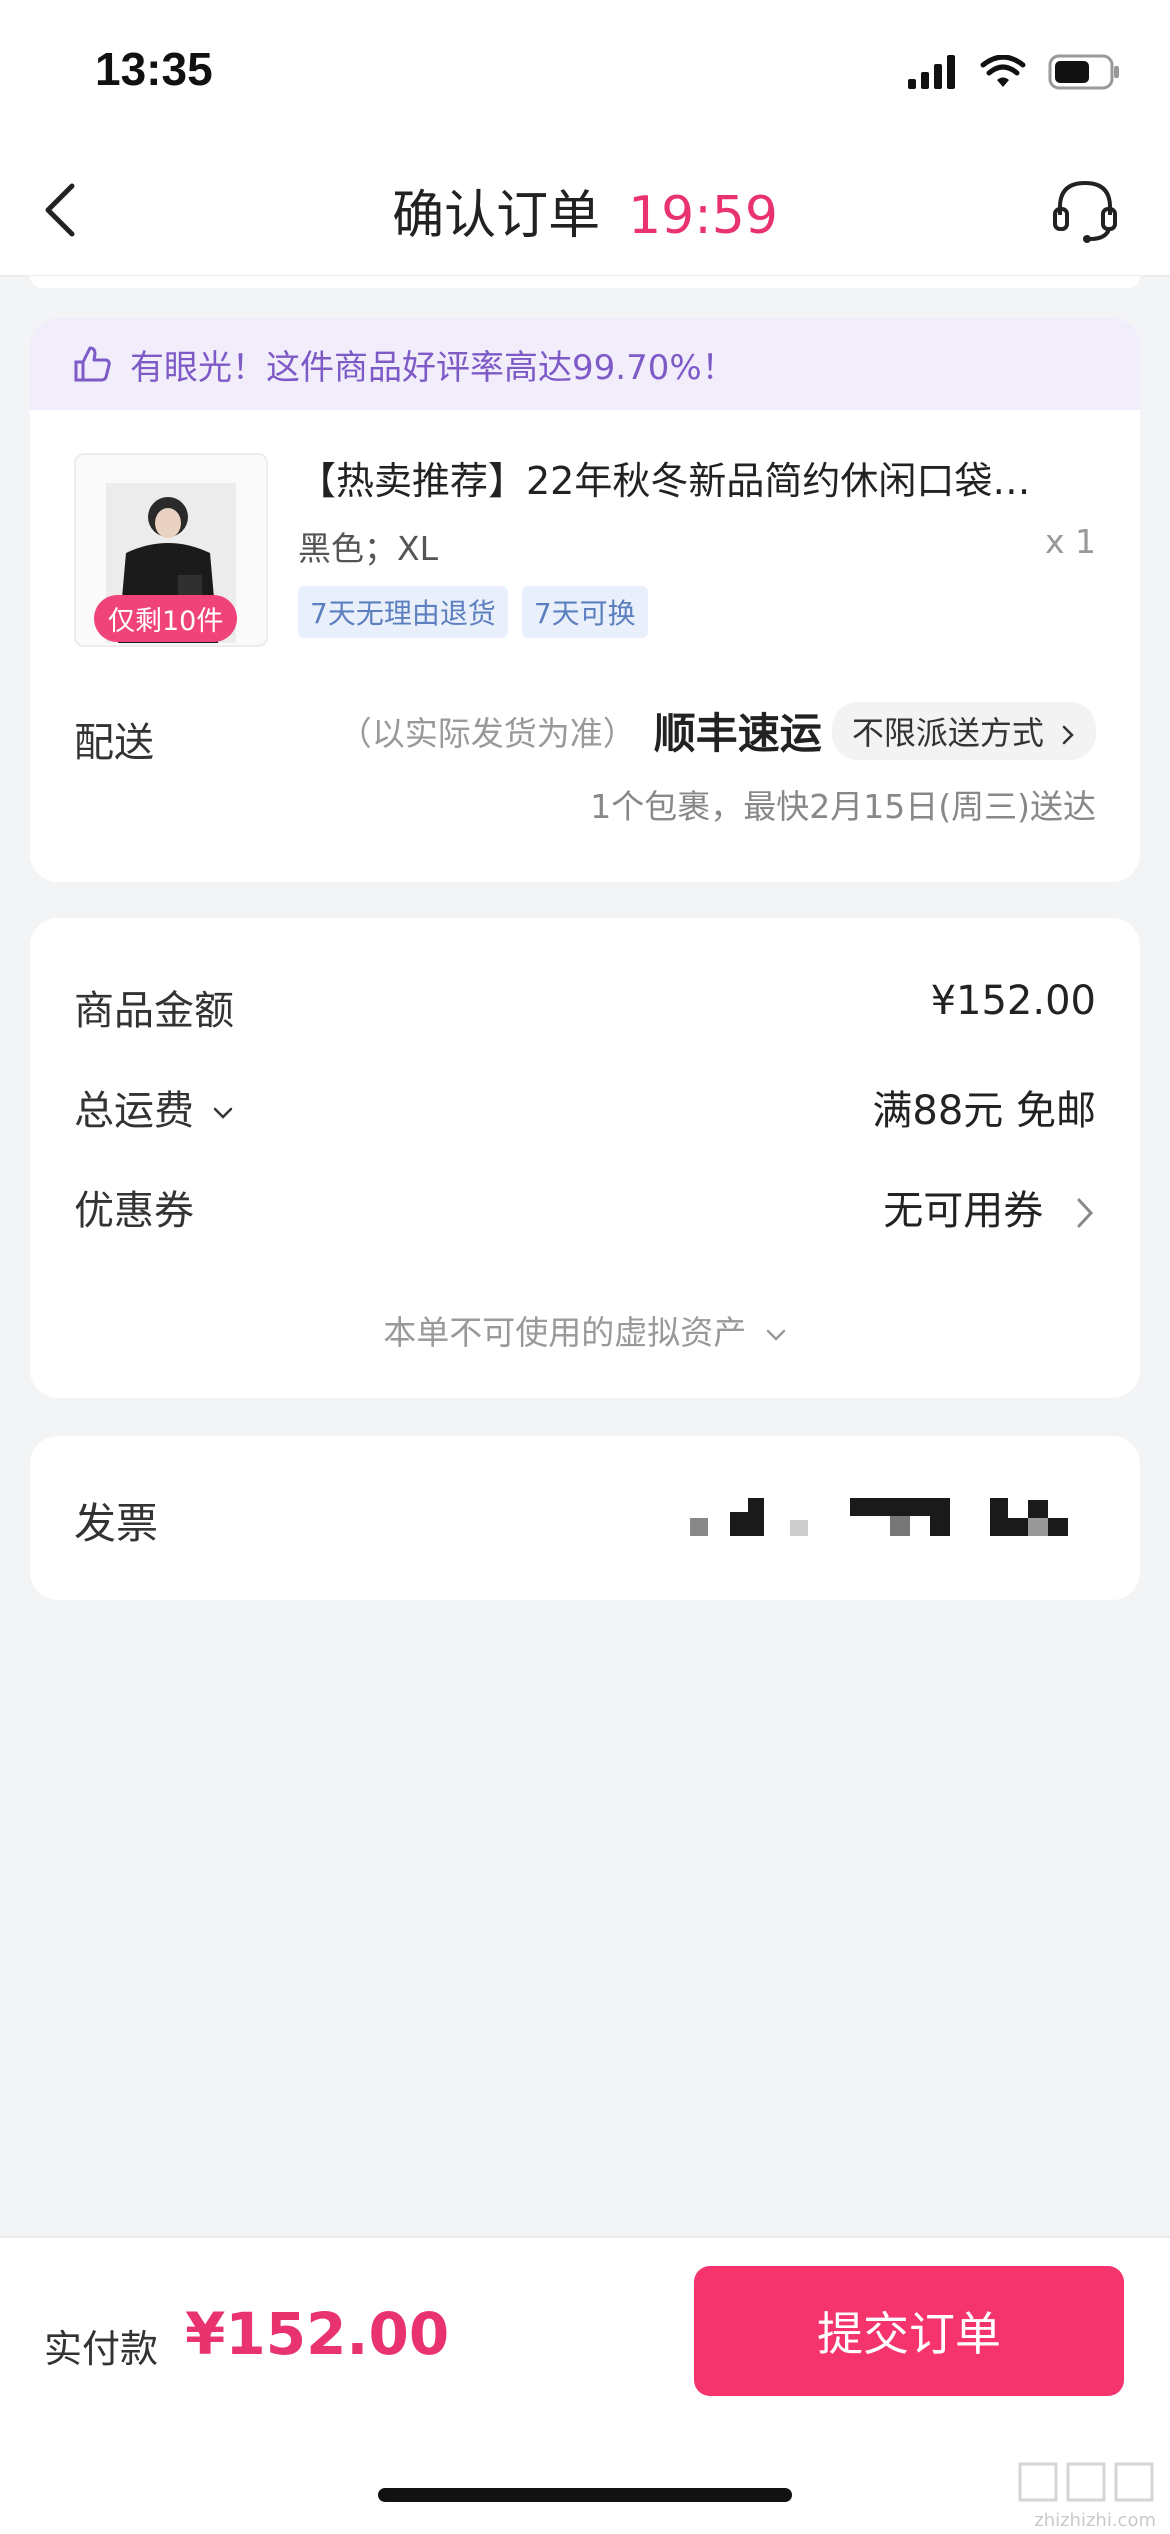  What do you see at coordinates (585, 70) in the screenshot?
I see `status-bar: 13:35` at bounding box center [585, 70].